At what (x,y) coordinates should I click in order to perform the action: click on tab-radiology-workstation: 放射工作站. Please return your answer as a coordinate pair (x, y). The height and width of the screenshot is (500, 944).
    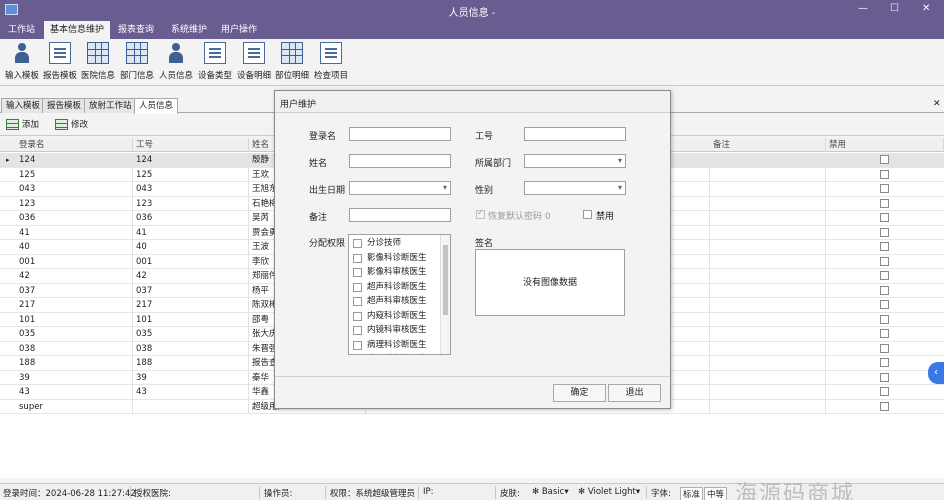
    Looking at the image, I should click on (110, 105).